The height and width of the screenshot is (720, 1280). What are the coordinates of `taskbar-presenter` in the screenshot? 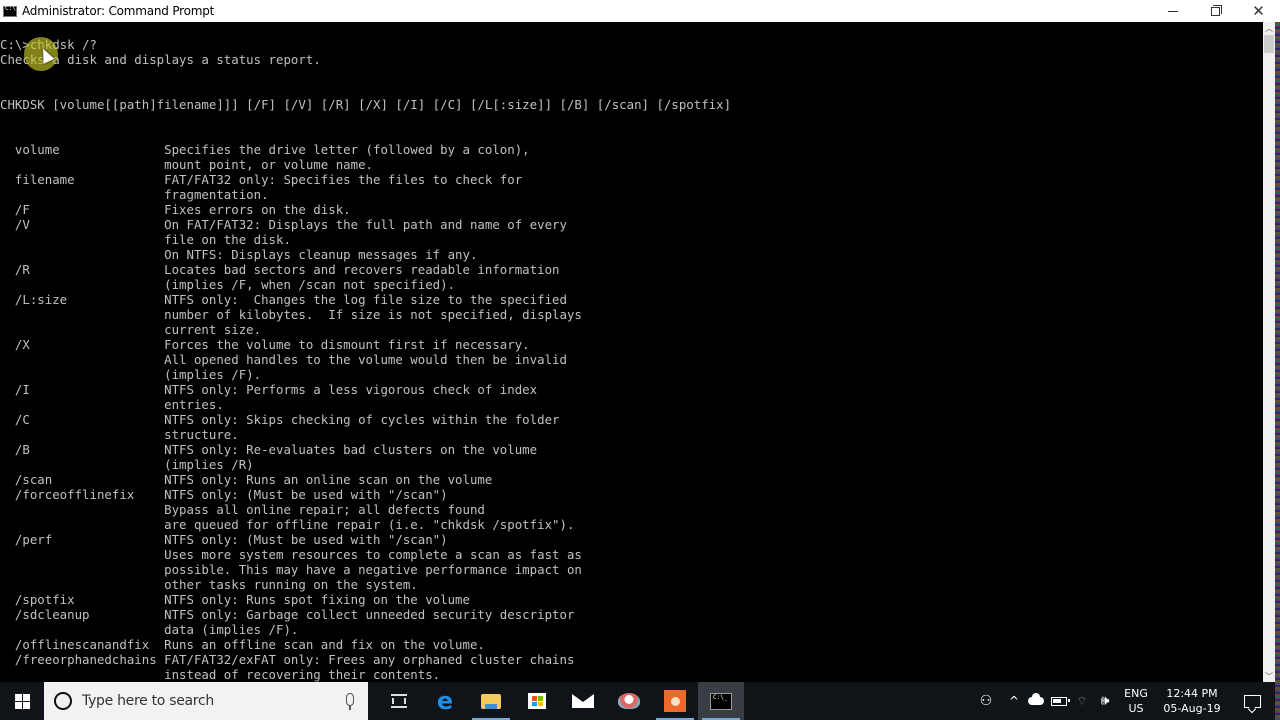 It's located at (675, 701).